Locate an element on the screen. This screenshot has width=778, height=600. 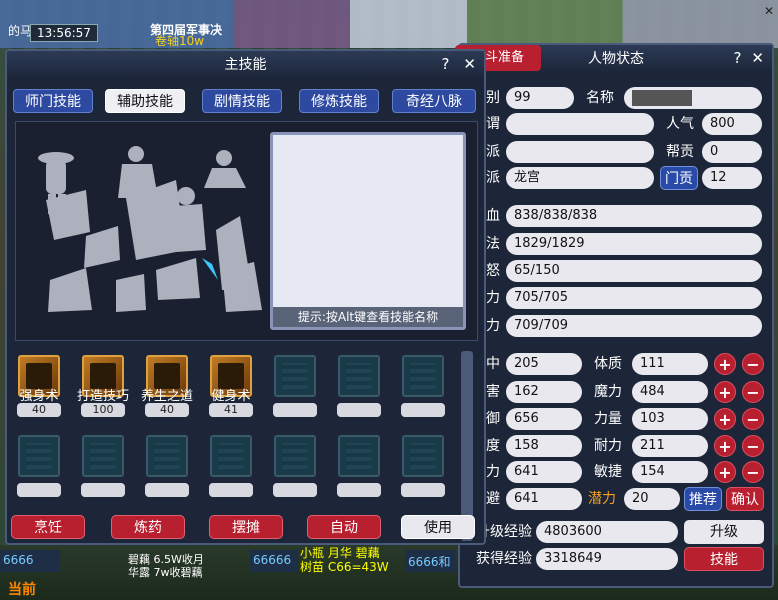
power-minus-button: − is located at coordinates (753, 419).